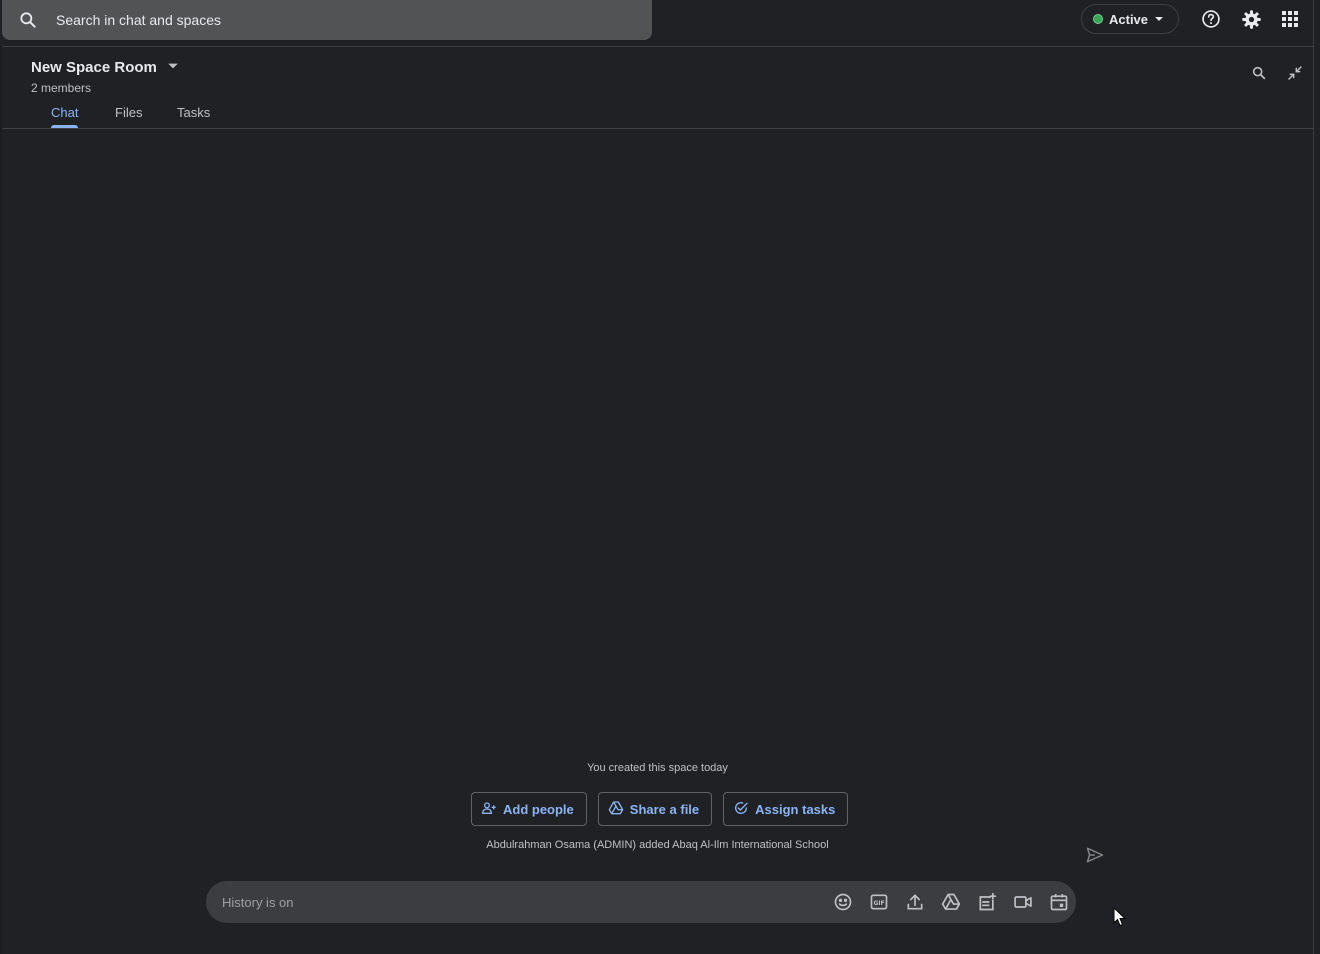 The image size is (1320, 954). What do you see at coordinates (65, 116) in the screenshot?
I see `tab-chat: Chat` at bounding box center [65, 116].